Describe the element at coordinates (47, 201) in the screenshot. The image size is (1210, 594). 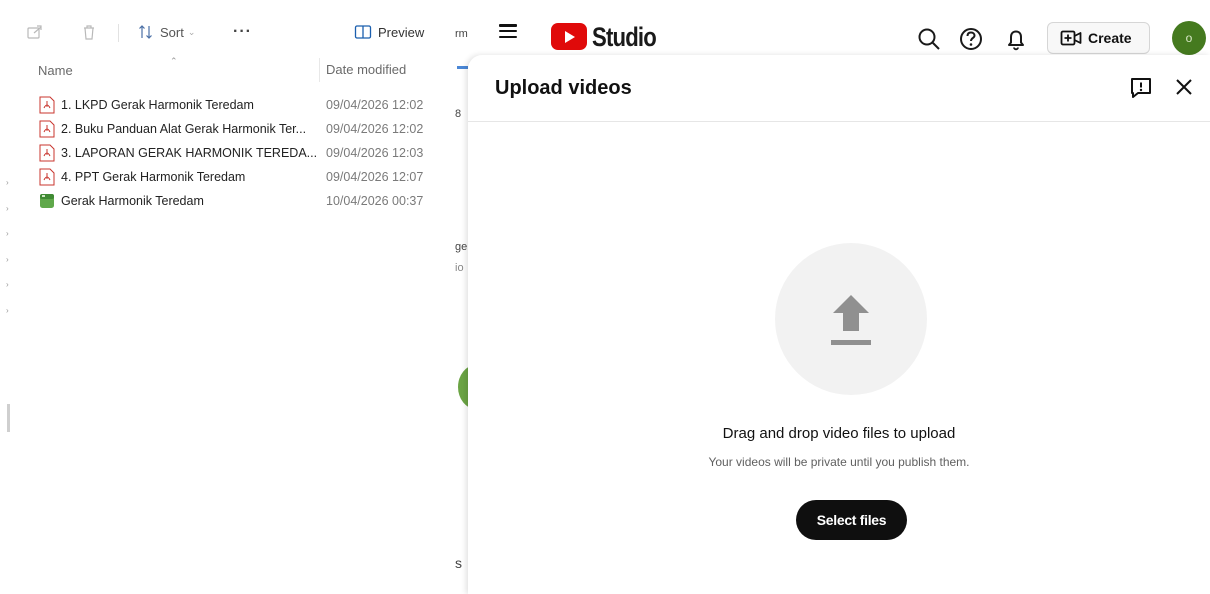
I see `video-file-icon` at that location.